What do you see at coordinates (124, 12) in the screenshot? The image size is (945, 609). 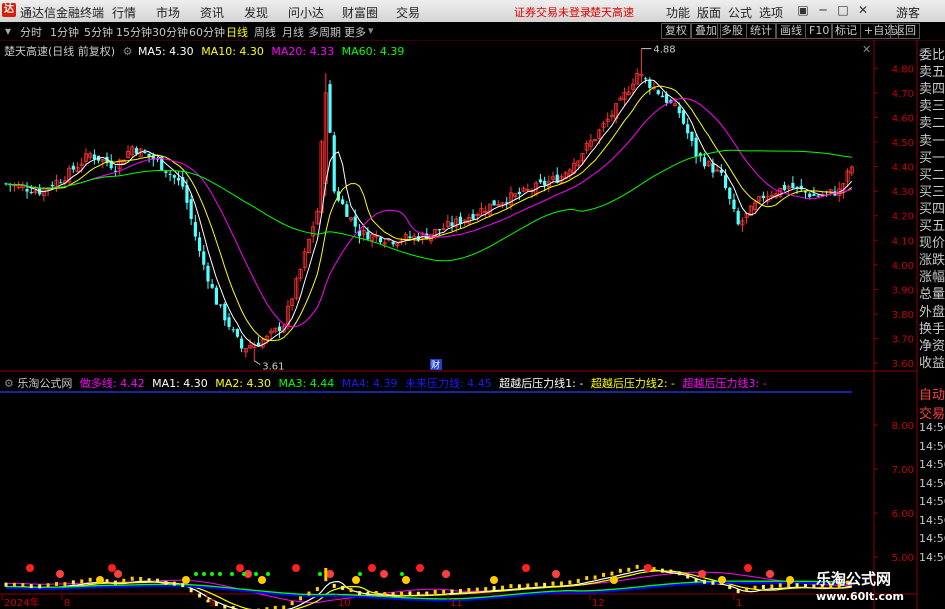 I see `menu-quotes: 行情` at bounding box center [124, 12].